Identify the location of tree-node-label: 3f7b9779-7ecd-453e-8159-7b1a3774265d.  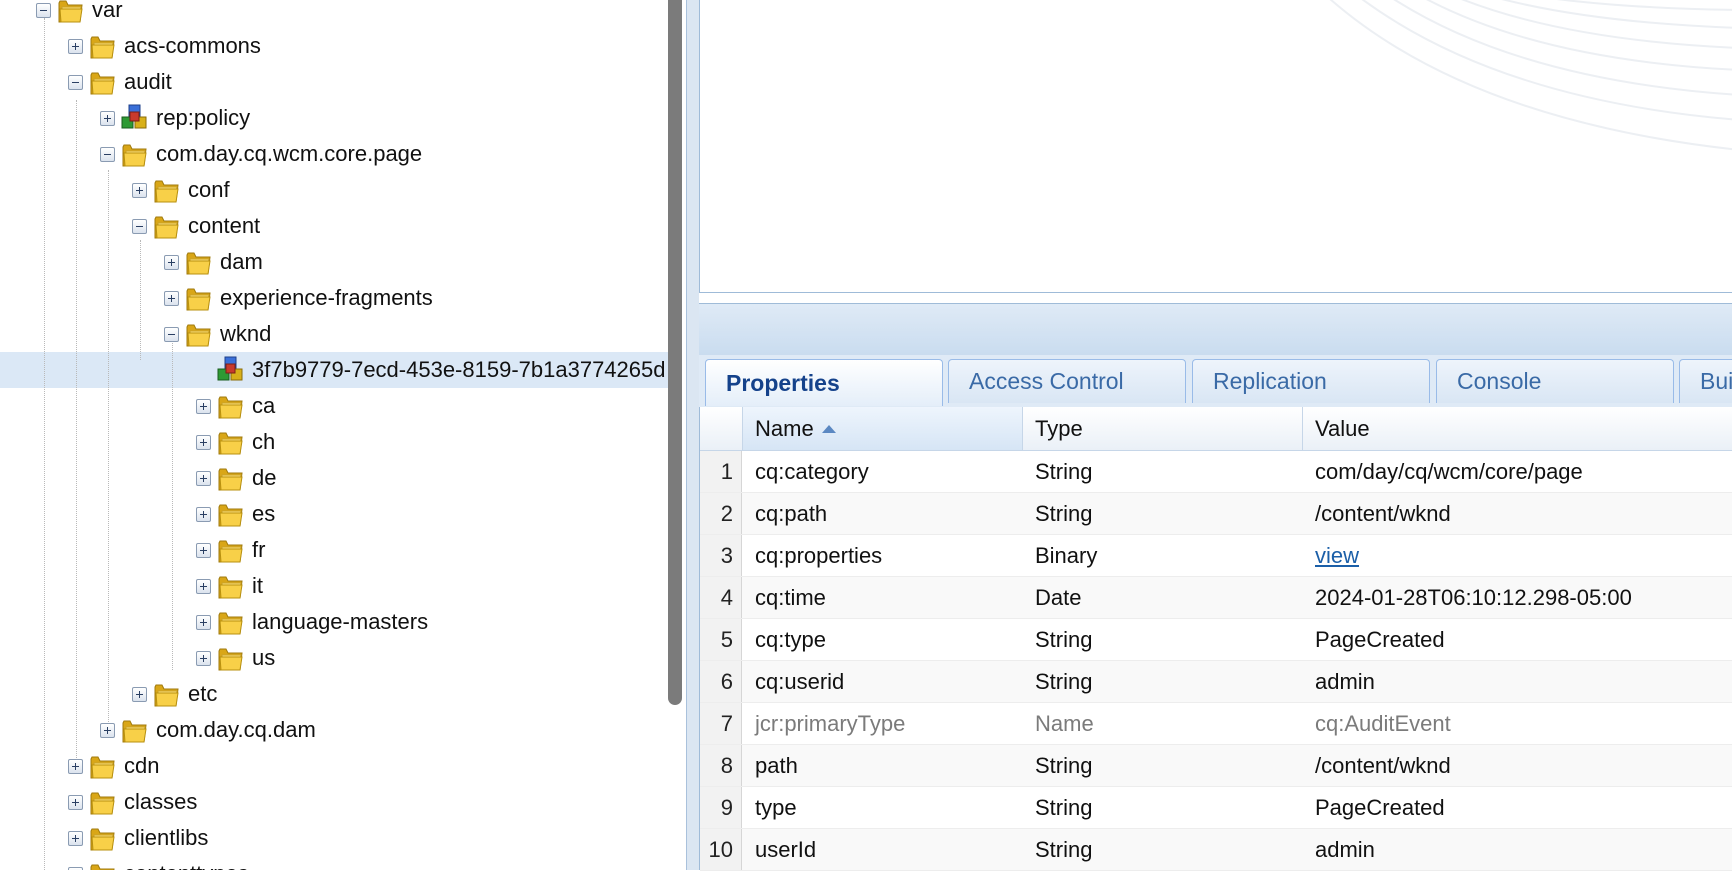
(459, 369).